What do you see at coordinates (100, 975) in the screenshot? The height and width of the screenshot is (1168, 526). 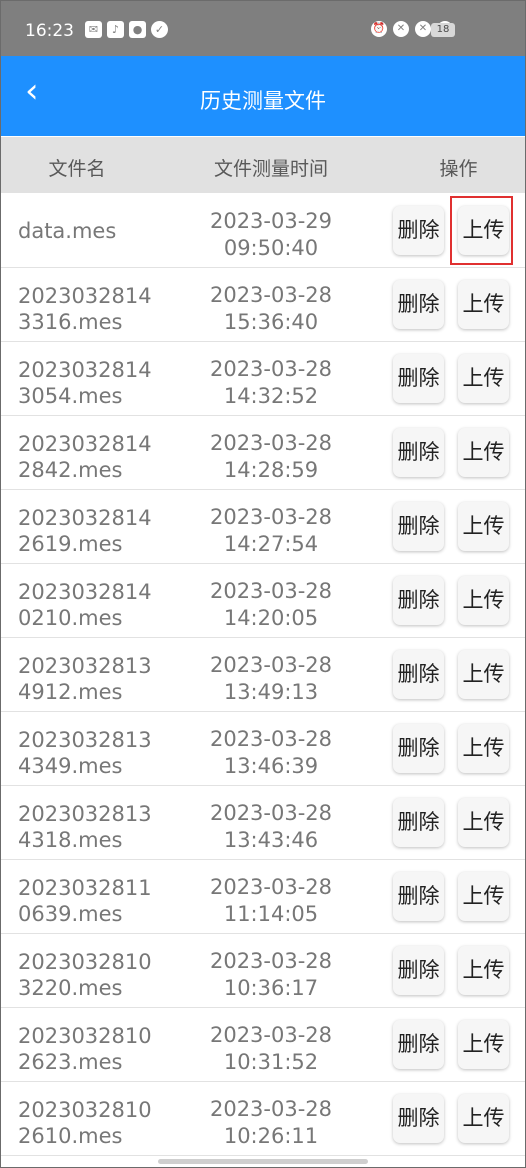 I see `file-name: 2023032810 3220.mes` at bounding box center [100, 975].